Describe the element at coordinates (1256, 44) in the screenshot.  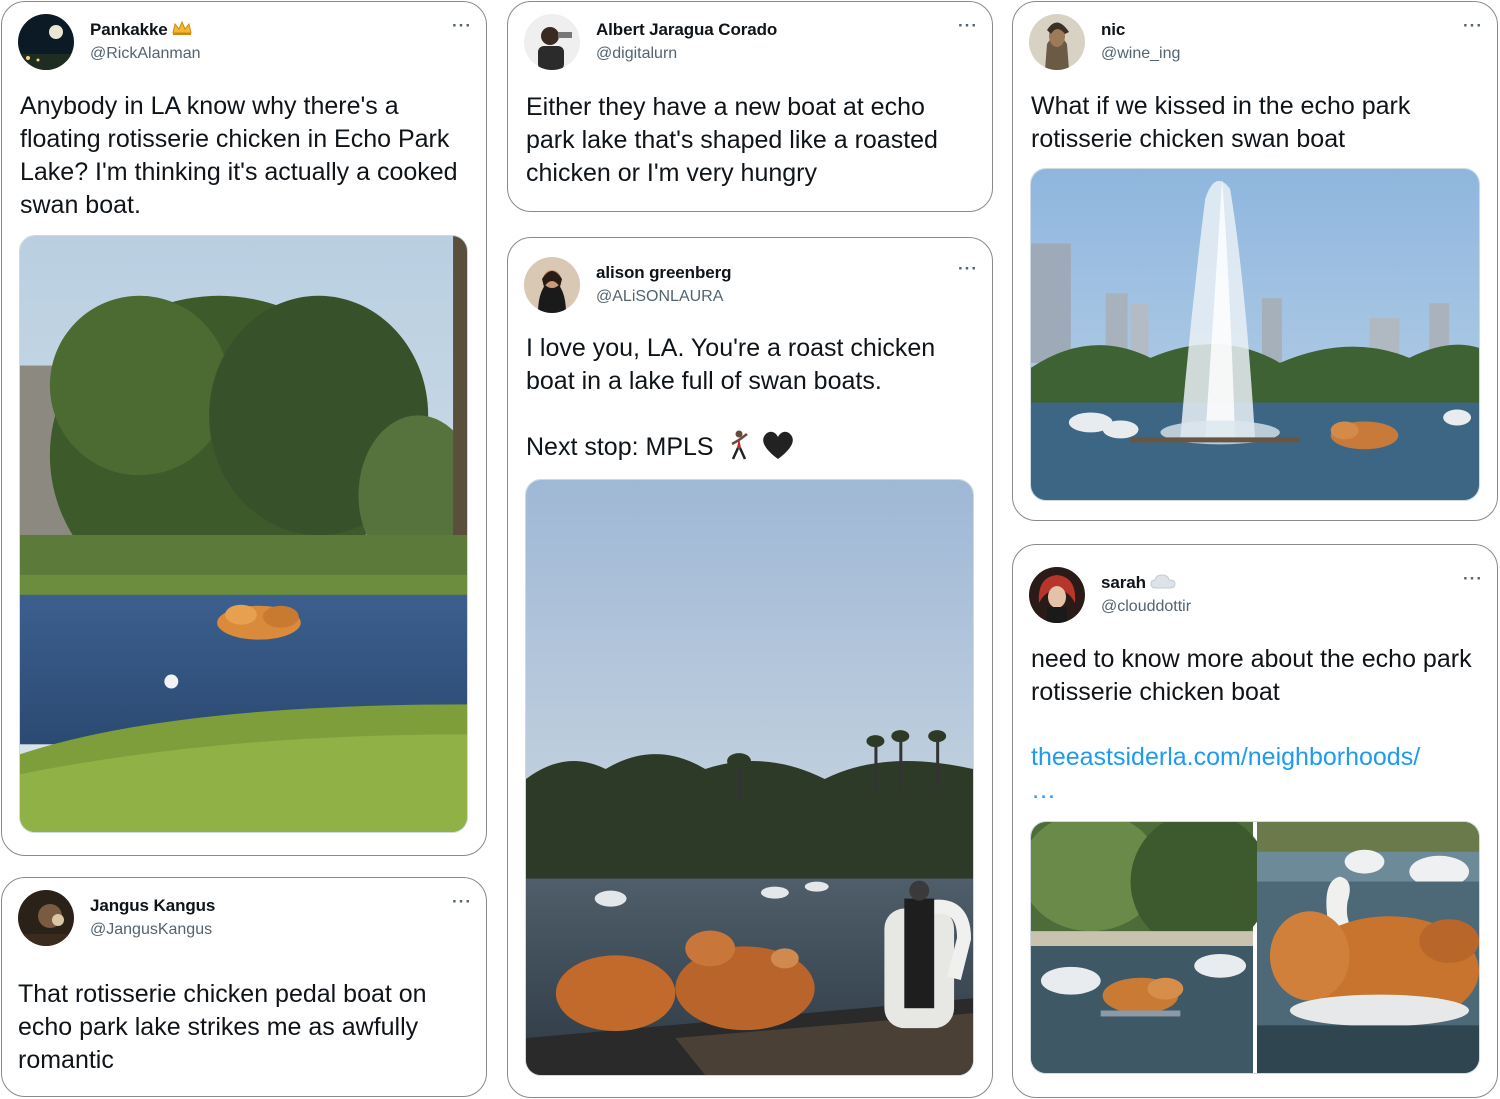
I see `tweet-header: nic @wine_ing ···` at that location.